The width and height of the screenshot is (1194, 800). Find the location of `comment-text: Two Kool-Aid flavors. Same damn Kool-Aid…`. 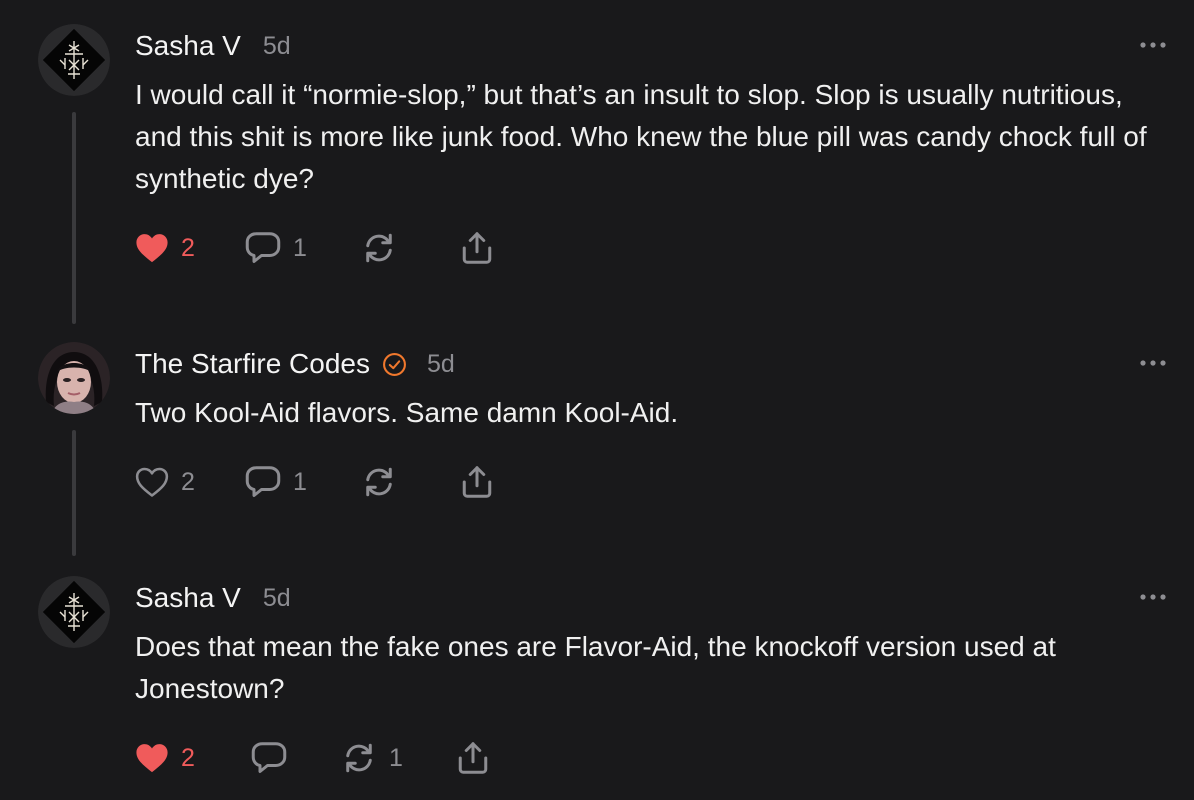

comment-text: Two Kool-Aid flavors. Same damn Kool-Aid… is located at coordinates (407, 412).